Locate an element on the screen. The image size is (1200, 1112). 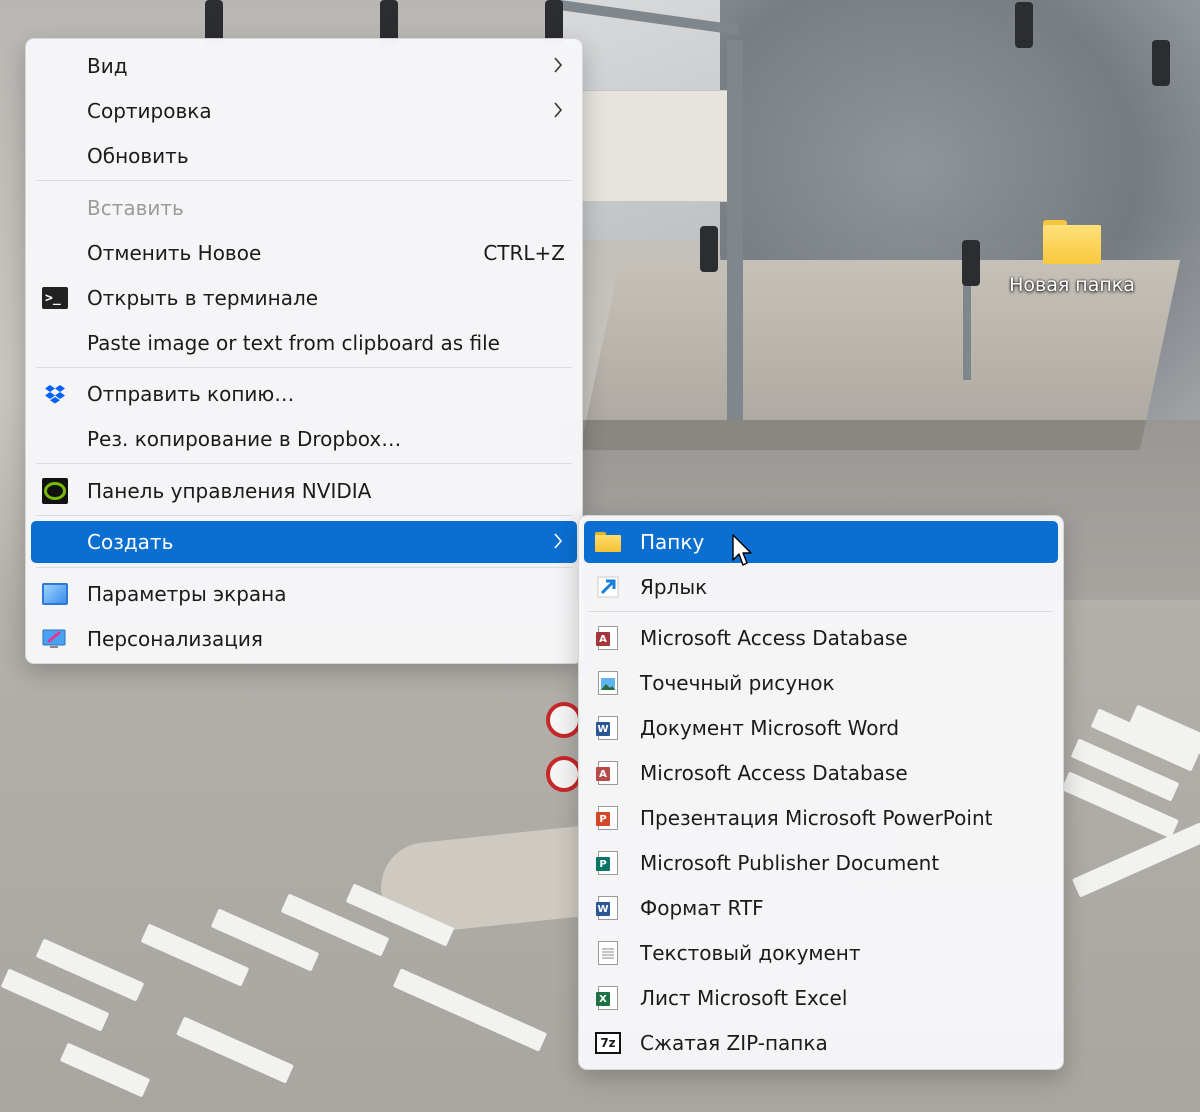
rtf-icon: W is located at coordinates (608, 908).